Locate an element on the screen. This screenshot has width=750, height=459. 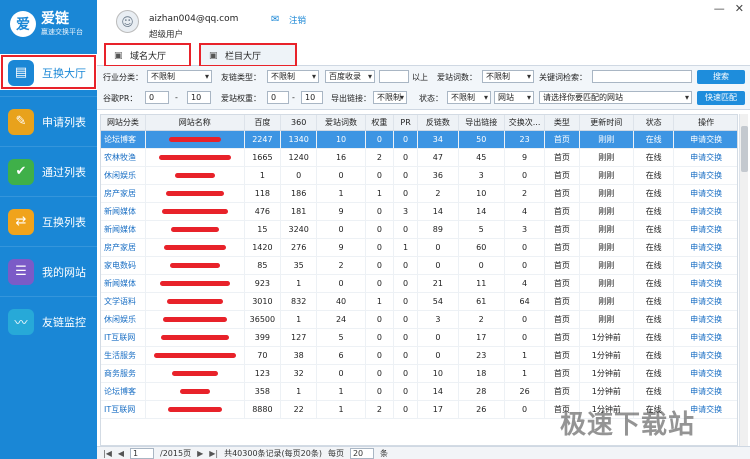
table-row: 论坛博客 358 1 1 0 0 14 28 26 首页 1分钟前 在线 申请交换 is located at coordinates (419, 391).